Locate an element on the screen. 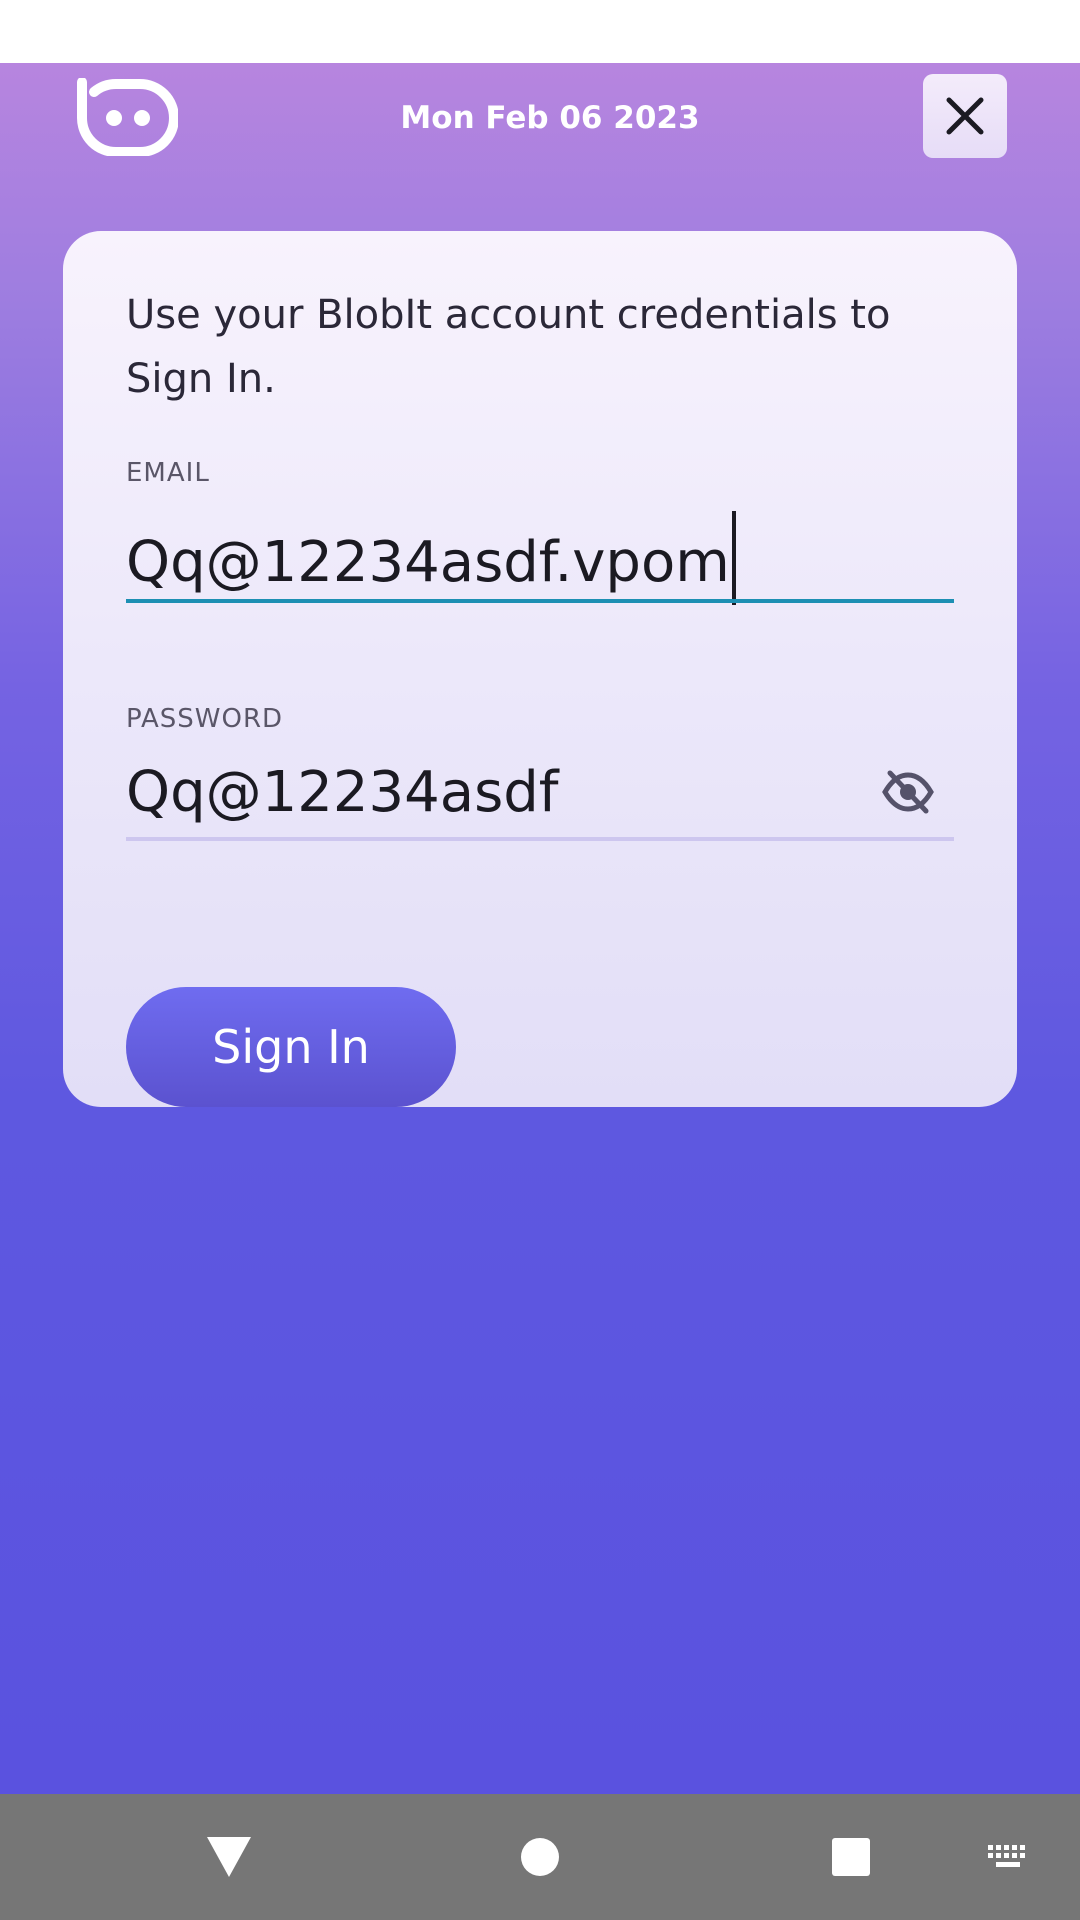  signin-button: Sign In is located at coordinates (291, 1047).